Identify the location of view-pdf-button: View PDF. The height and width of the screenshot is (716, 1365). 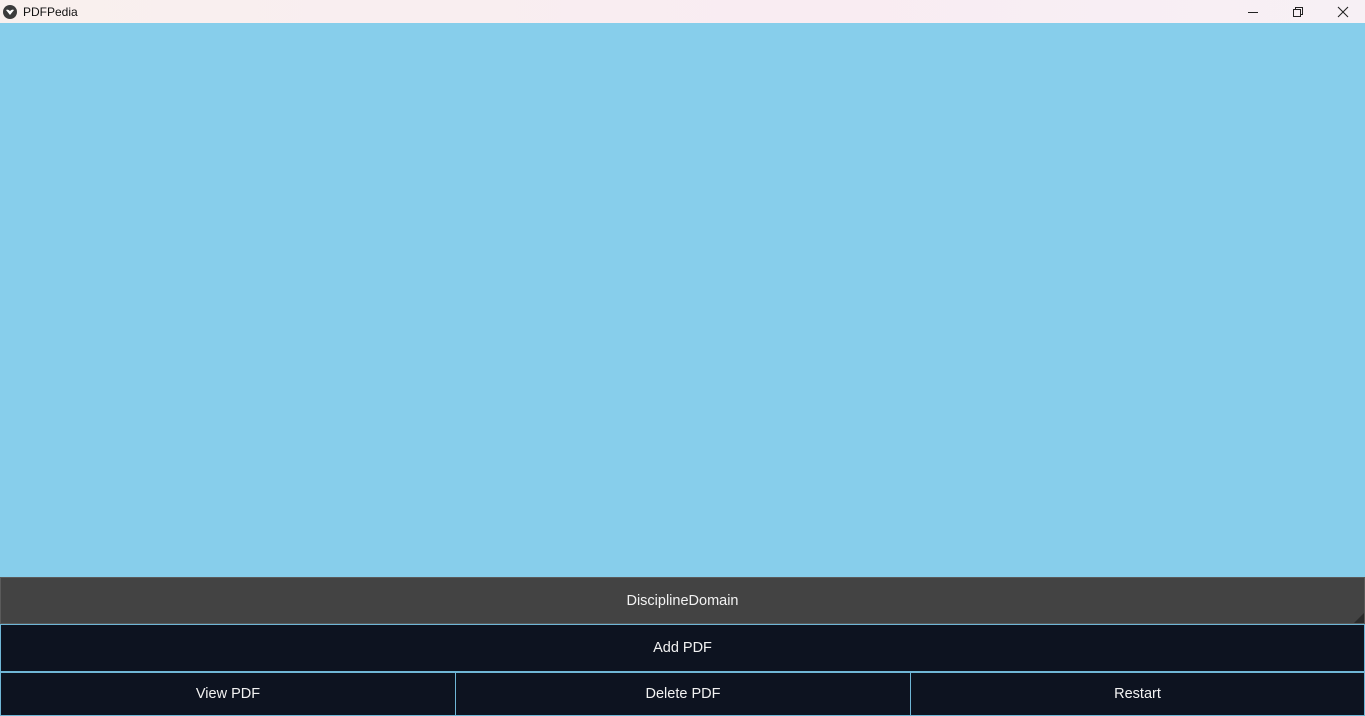
(228, 694).